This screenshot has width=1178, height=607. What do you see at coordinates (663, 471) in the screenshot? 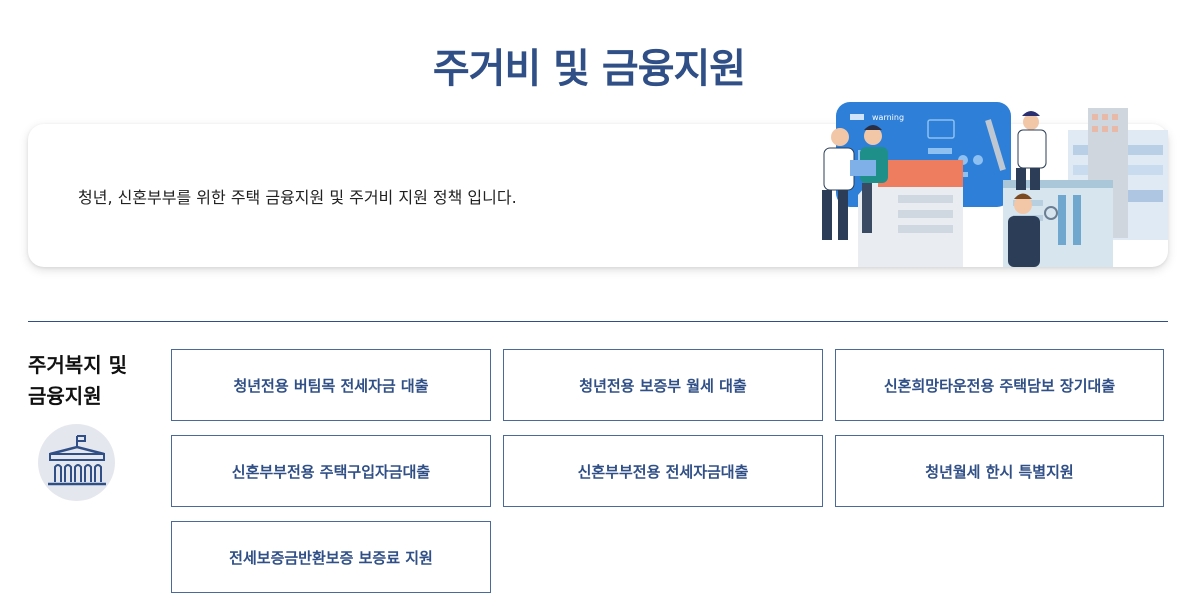
I see `link-newlywed-jeonse-loan: 신혼부부전용 전세자금대출` at bounding box center [663, 471].